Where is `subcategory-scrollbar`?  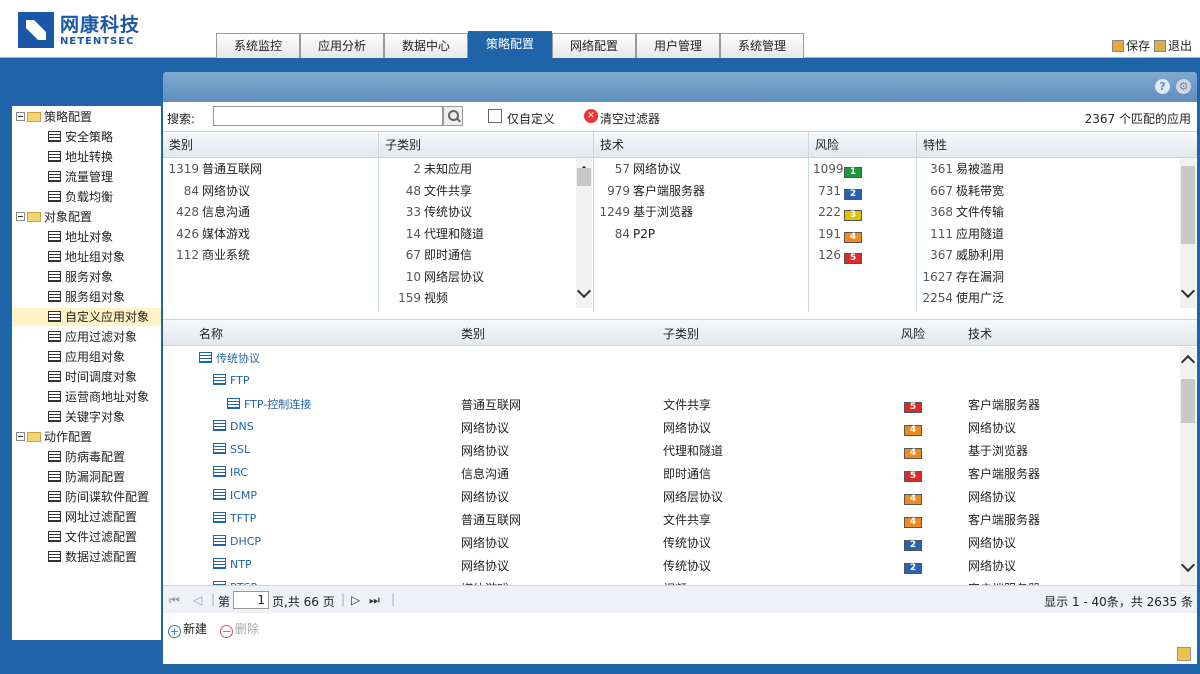
subcategory-scrollbar is located at coordinates (584, 233).